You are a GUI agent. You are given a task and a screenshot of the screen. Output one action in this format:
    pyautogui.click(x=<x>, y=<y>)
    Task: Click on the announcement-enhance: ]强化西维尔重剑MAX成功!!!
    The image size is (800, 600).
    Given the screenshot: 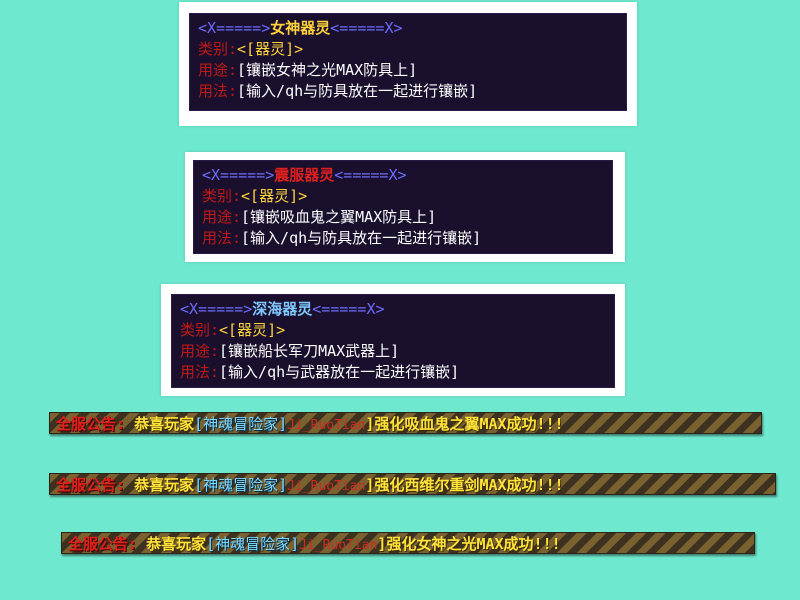 What is the action you would take?
    pyautogui.click(x=464, y=485)
    